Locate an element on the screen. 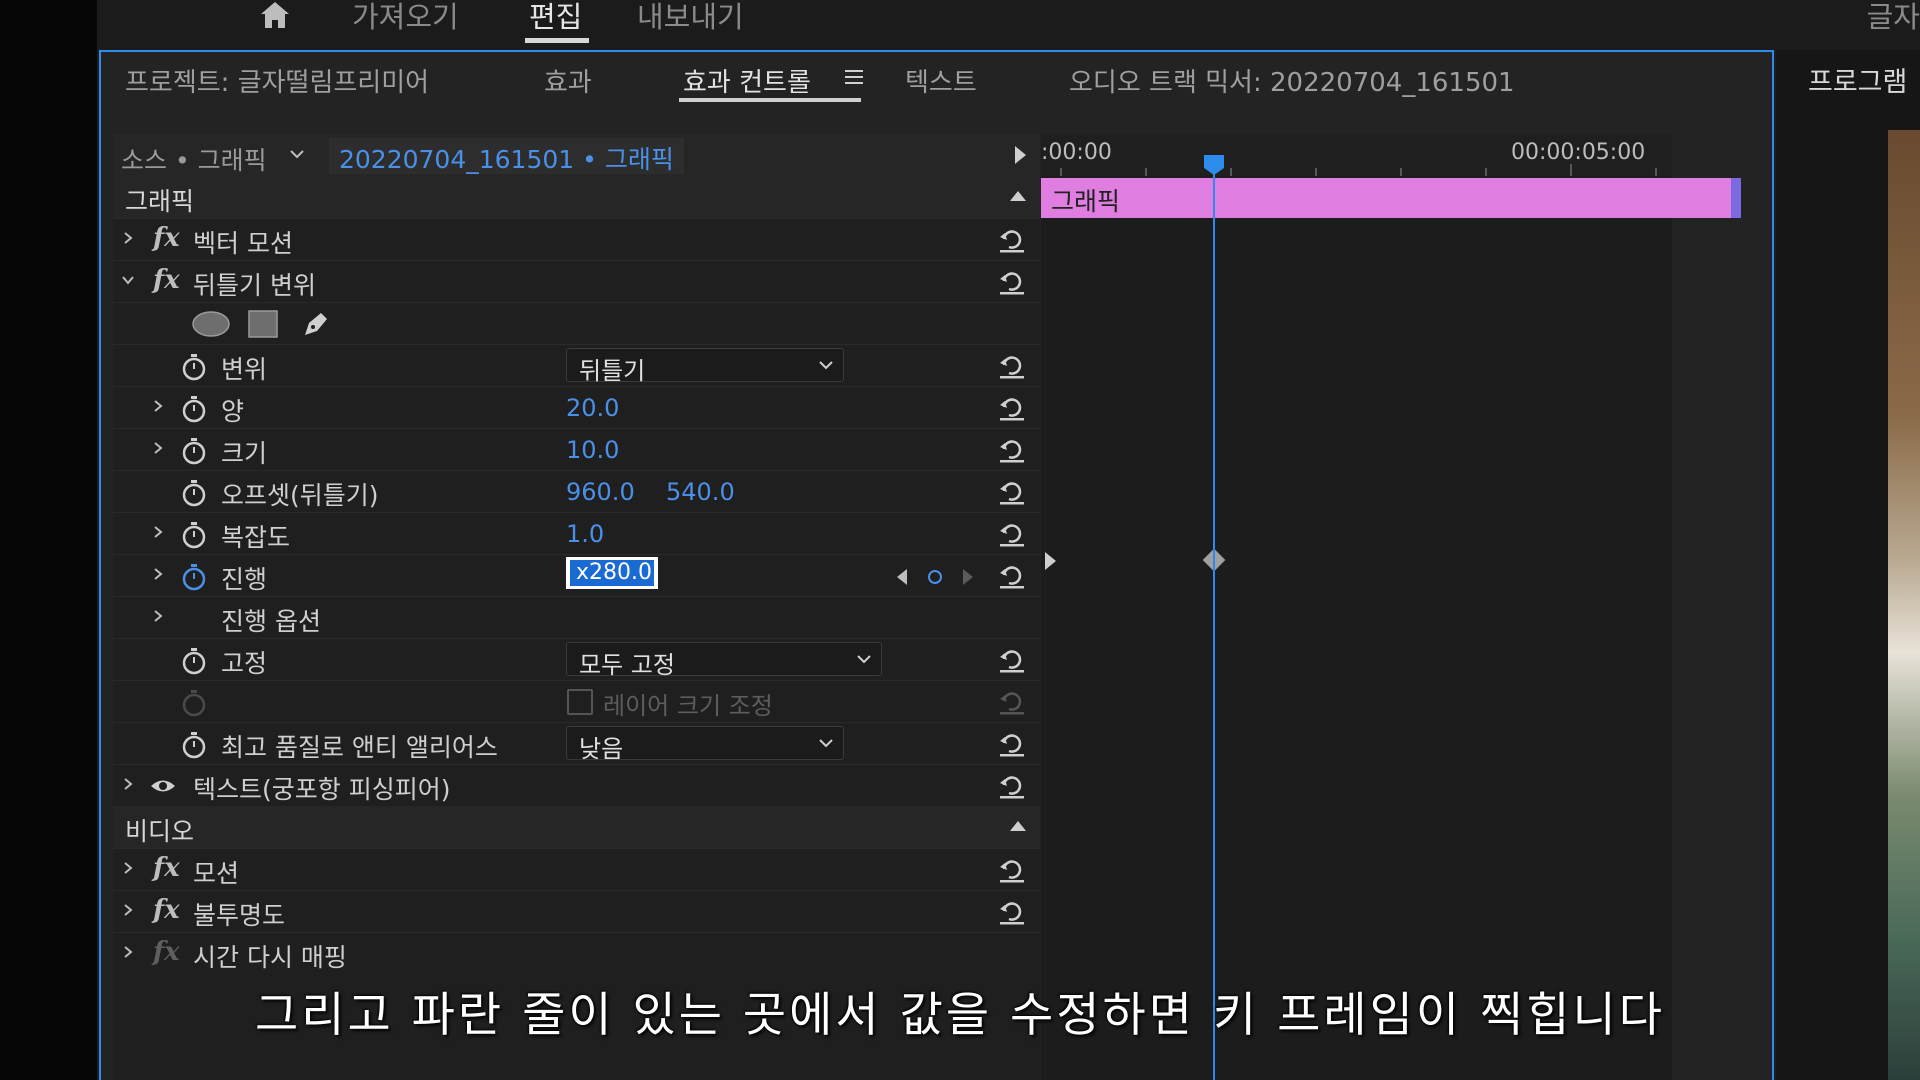 Image resolution: width=1920 pixels, height=1080 pixels. complexity-value: 1.0 is located at coordinates (585, 534).